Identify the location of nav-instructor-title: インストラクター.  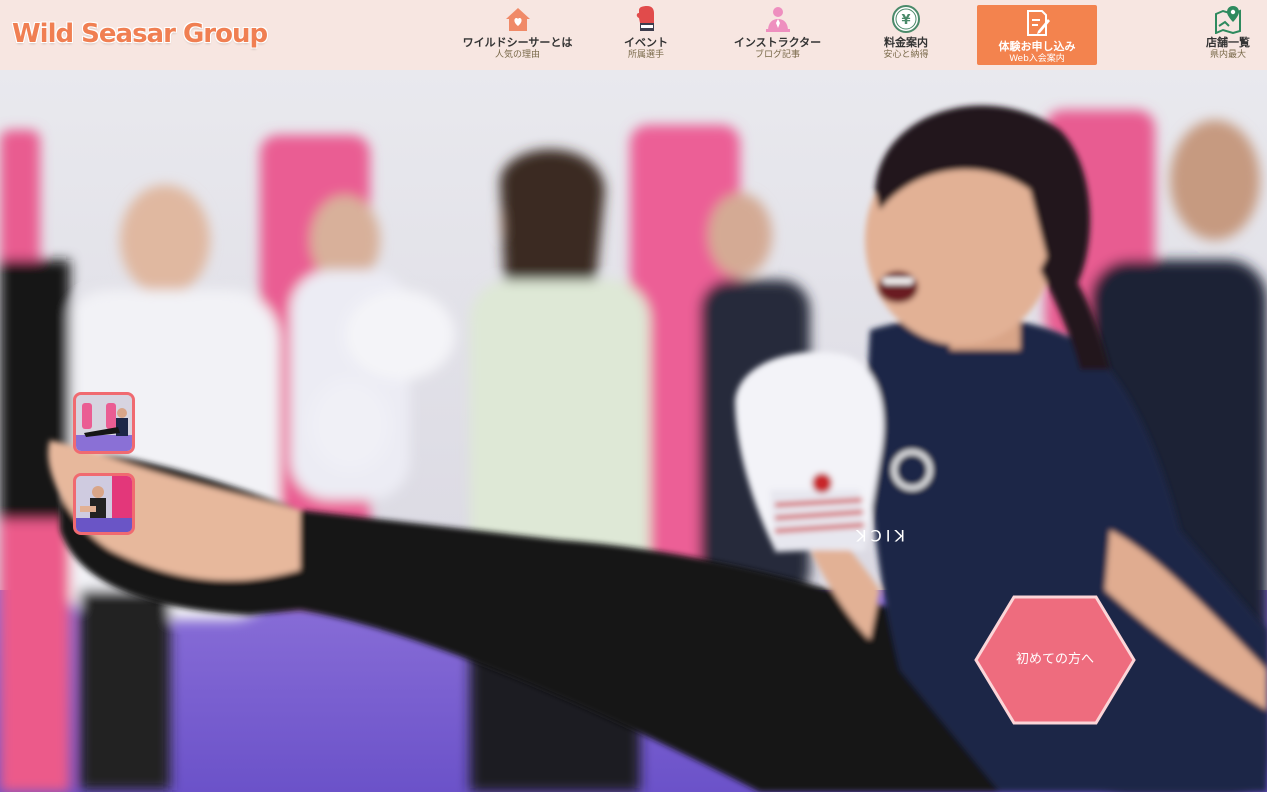
(777, 42).